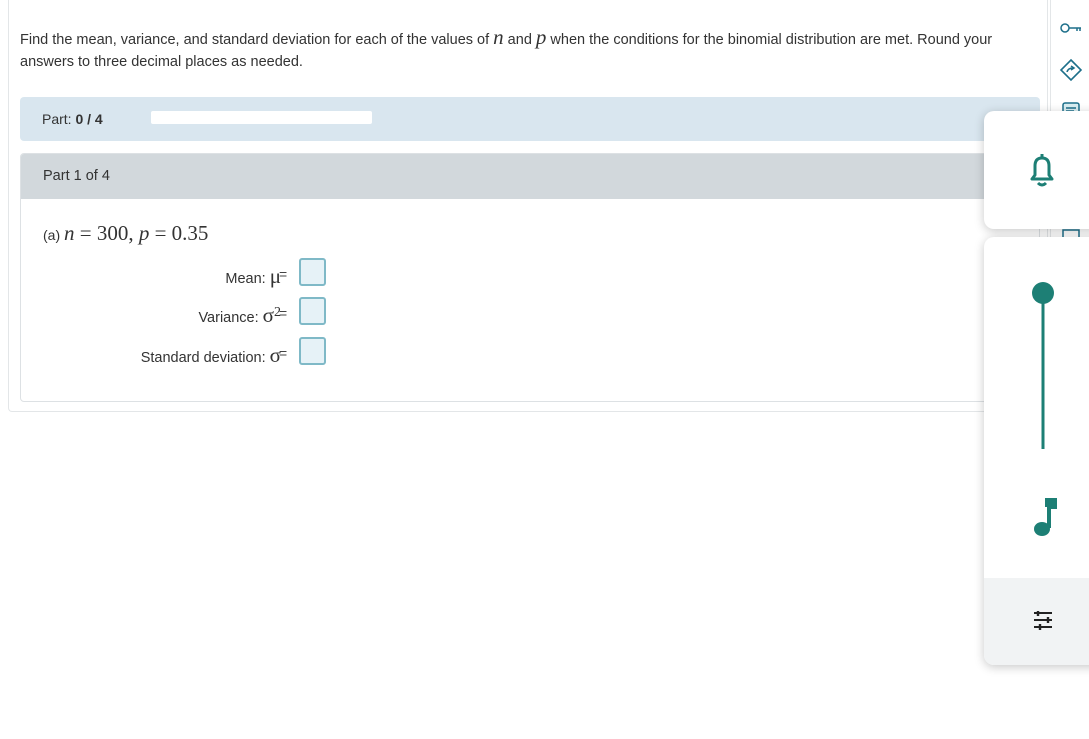  Describe the element at coordinates (1043, 622) in the screenshot. I see `settings-tune-icon` at that location.